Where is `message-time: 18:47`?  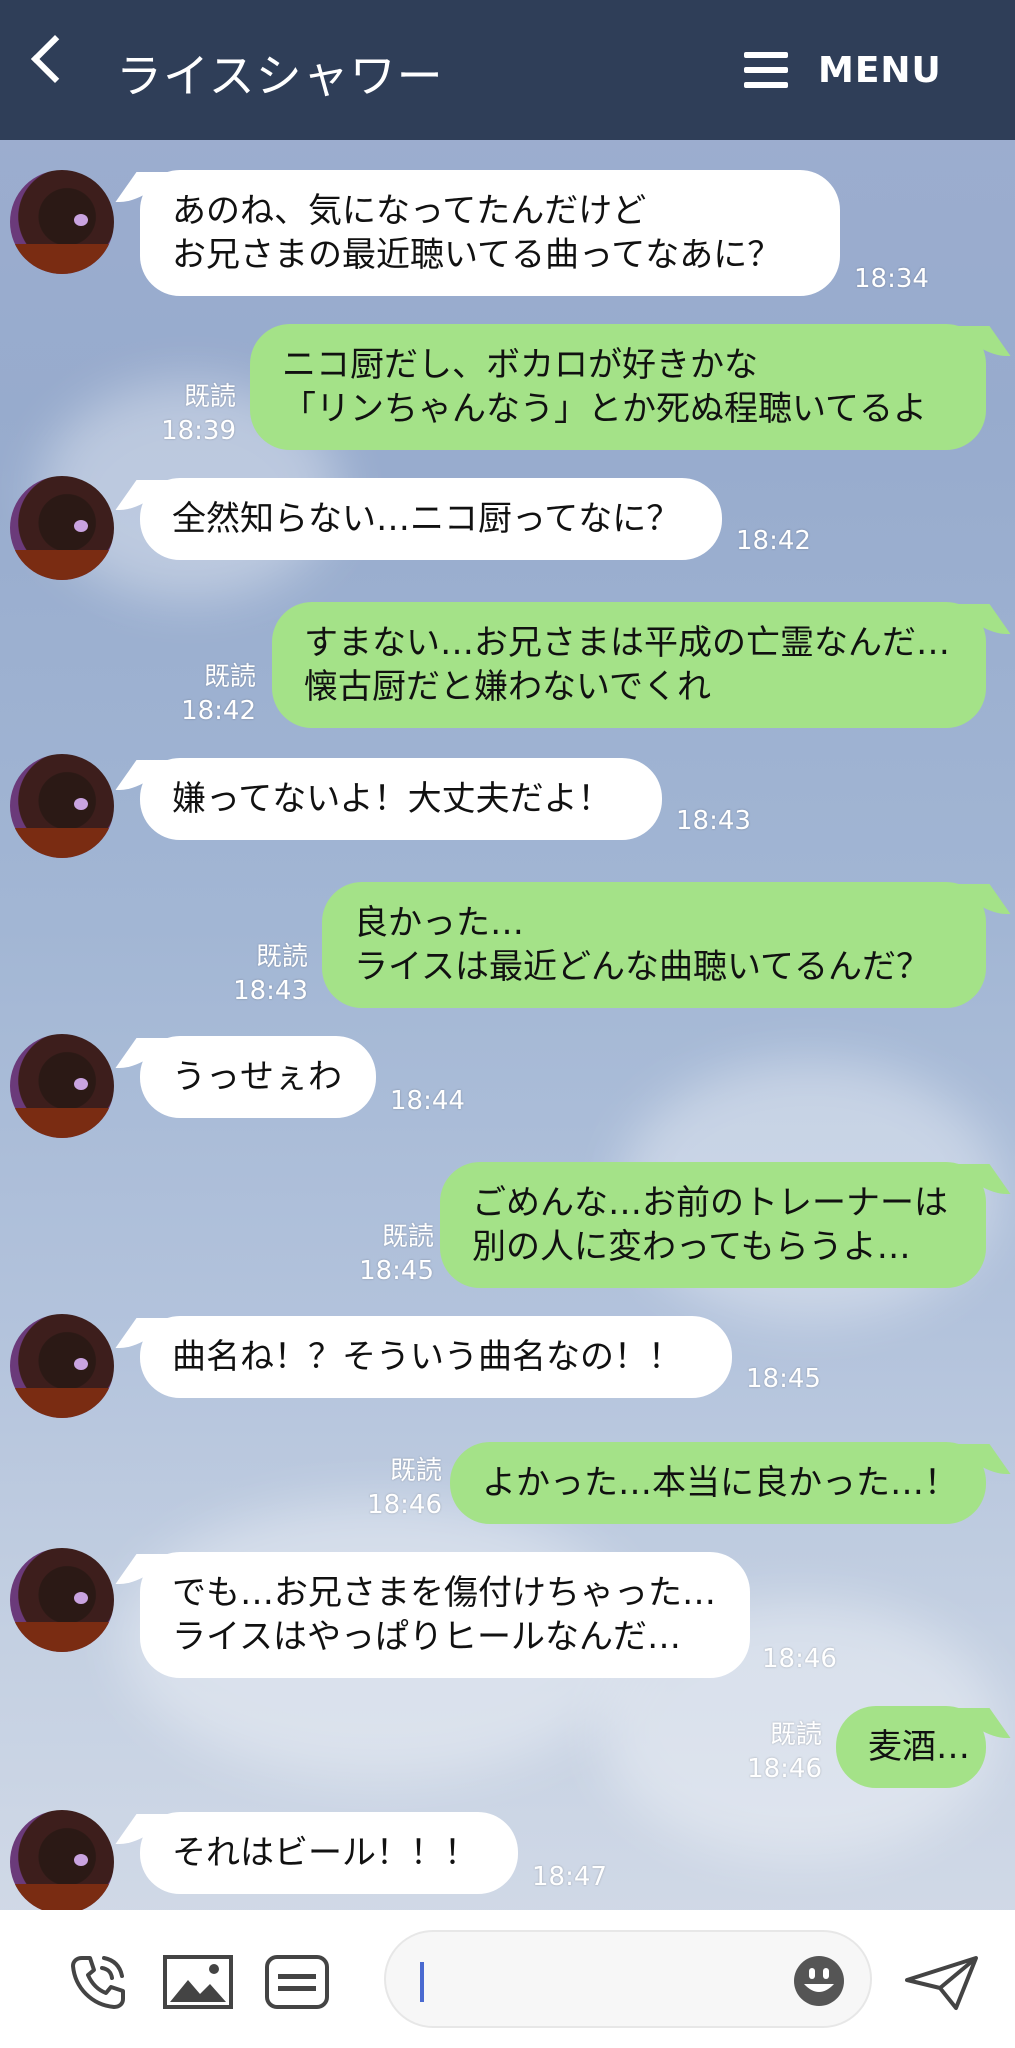
message-time: 18:47 is located at coordinates (569, 1877).